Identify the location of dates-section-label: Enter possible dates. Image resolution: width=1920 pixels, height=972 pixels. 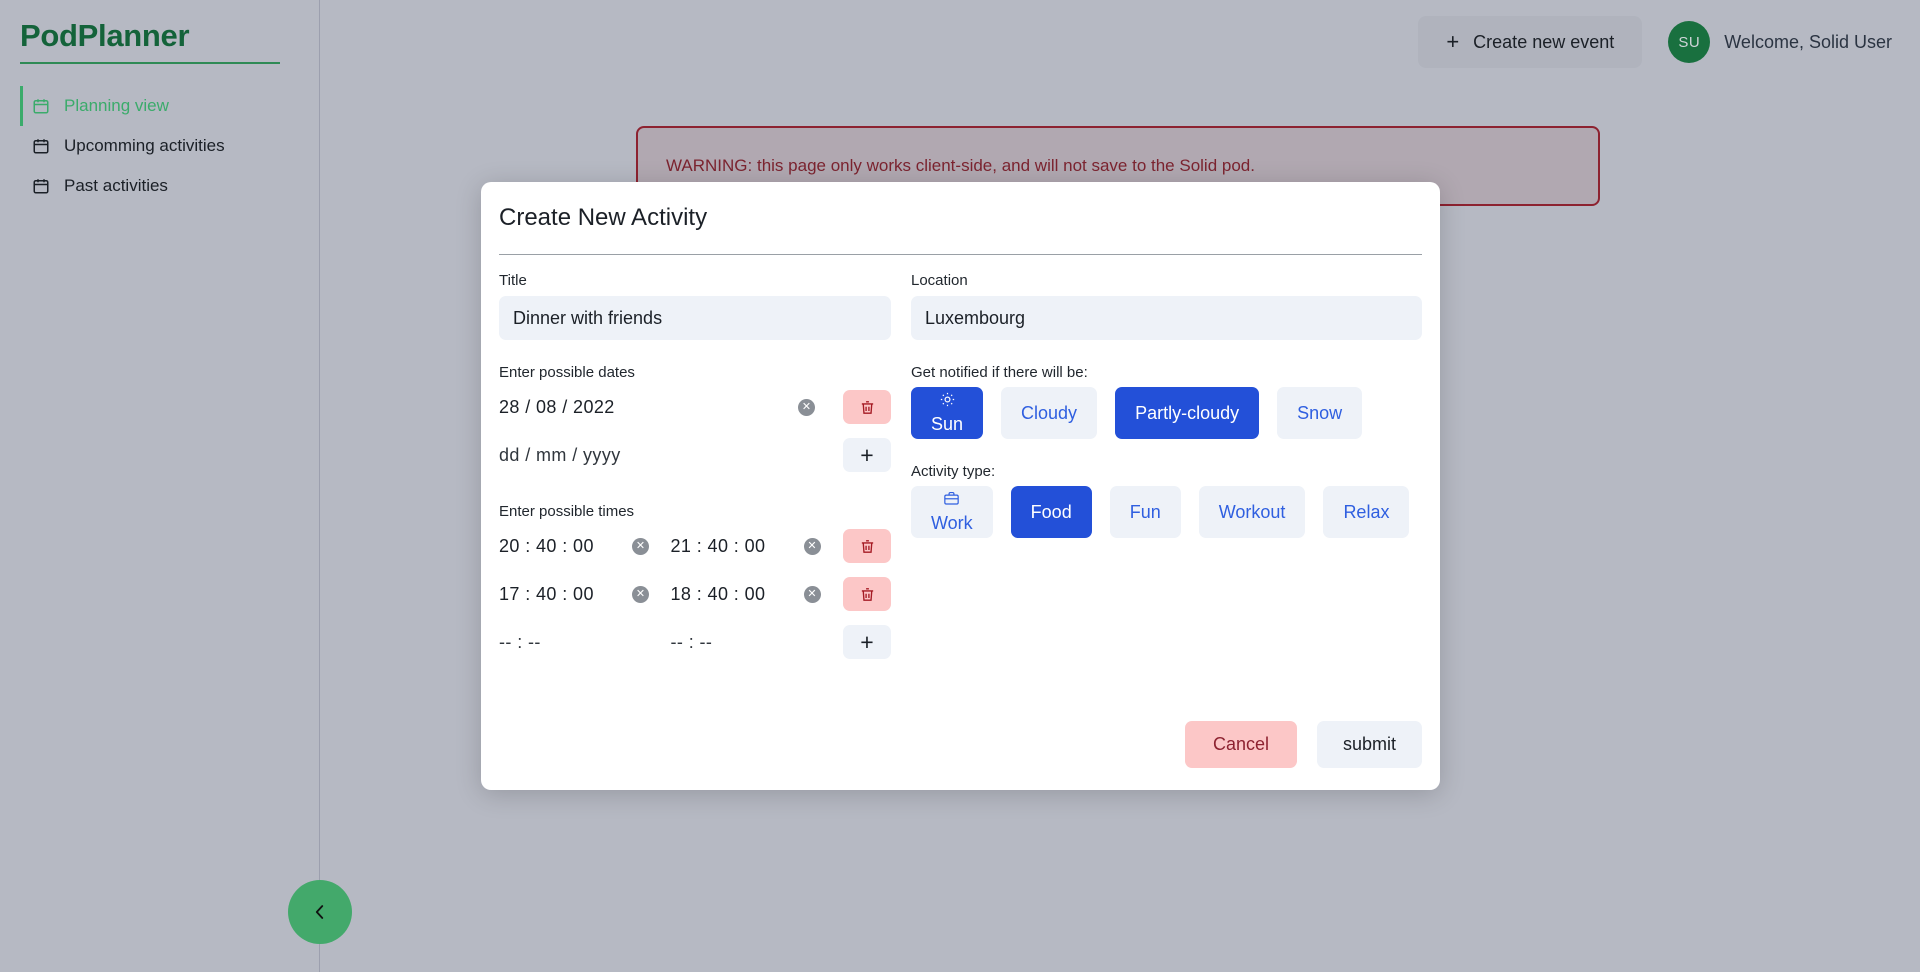
(567, 372).